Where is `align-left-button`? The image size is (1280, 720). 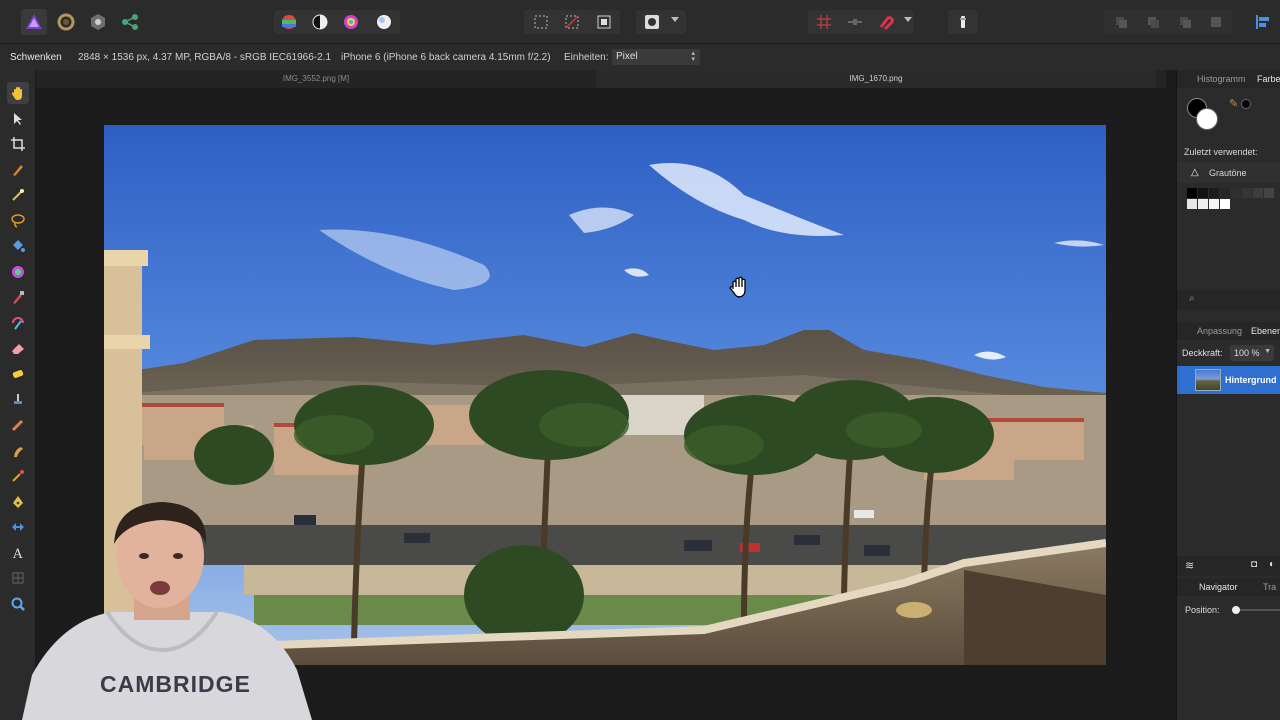
align-left-button is located at coordinates (1263, 22).